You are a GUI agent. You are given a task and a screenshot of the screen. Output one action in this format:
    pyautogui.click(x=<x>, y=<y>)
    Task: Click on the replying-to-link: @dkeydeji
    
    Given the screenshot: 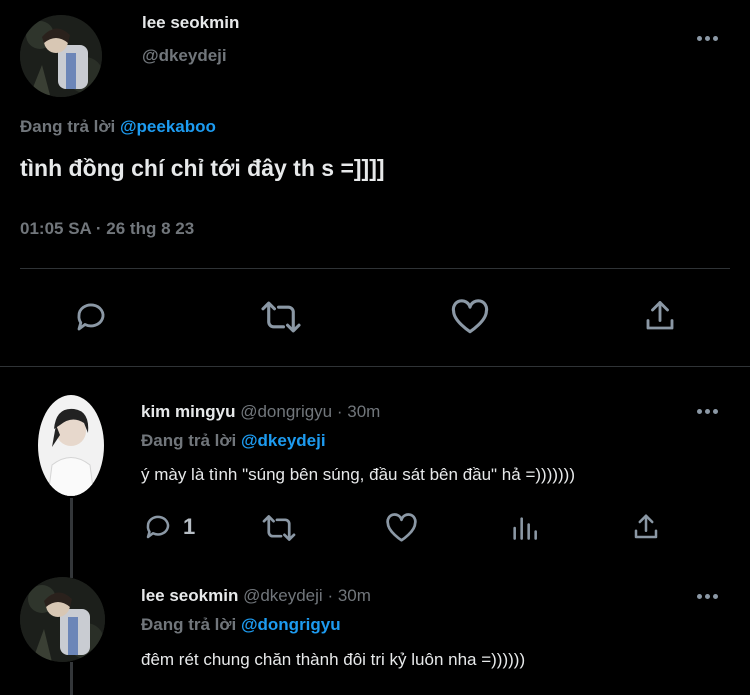 What is the action you would take?
    pyautogui.click(x=283, y=440)
    